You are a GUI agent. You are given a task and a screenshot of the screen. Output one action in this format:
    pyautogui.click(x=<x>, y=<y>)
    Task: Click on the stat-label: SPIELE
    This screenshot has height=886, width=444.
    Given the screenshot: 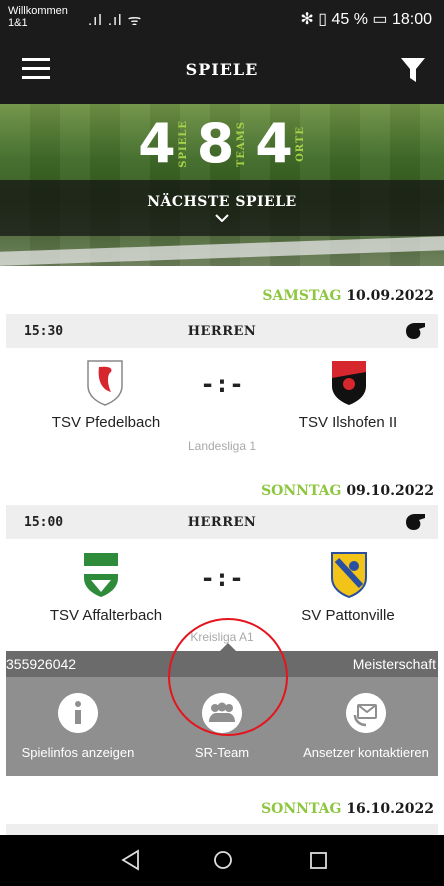 What is the action you would take?
    pyautogui.click(x=183, y=144)
    